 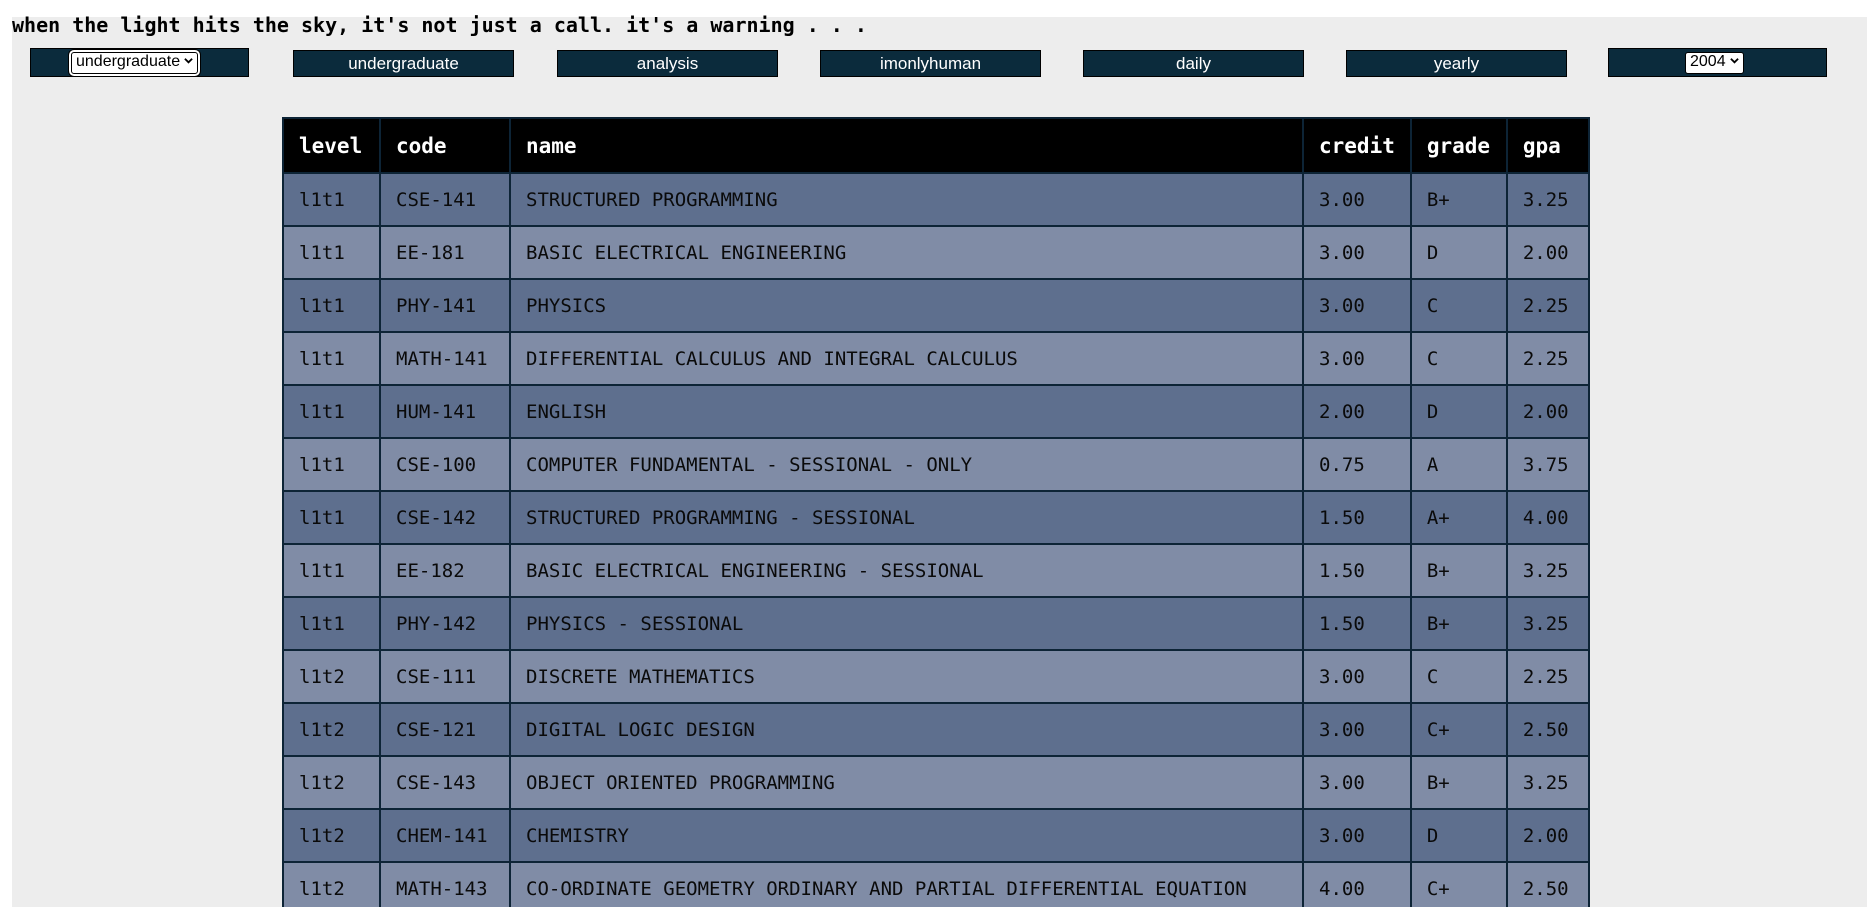 I want to click on cell-gpa: 4.00, so click(x=1547, y=517).